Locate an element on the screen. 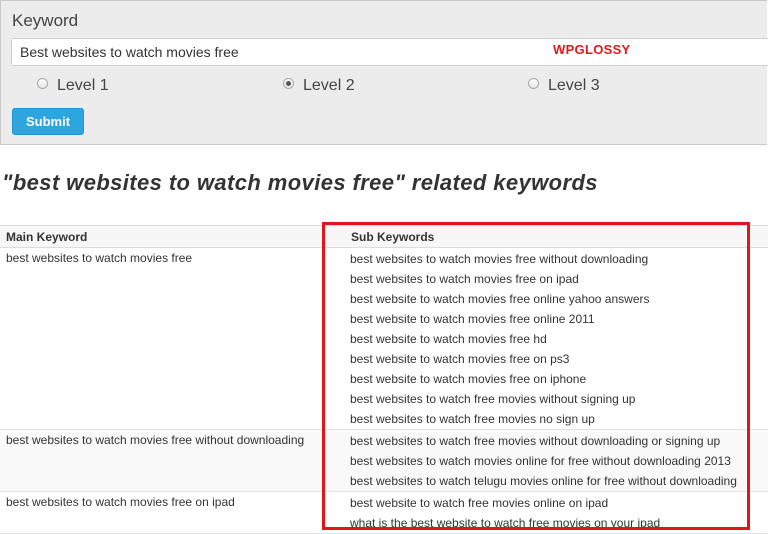 This screenshot has height=534, width=768. level-3-label: Level 3 is located at coordinates (574, 85).